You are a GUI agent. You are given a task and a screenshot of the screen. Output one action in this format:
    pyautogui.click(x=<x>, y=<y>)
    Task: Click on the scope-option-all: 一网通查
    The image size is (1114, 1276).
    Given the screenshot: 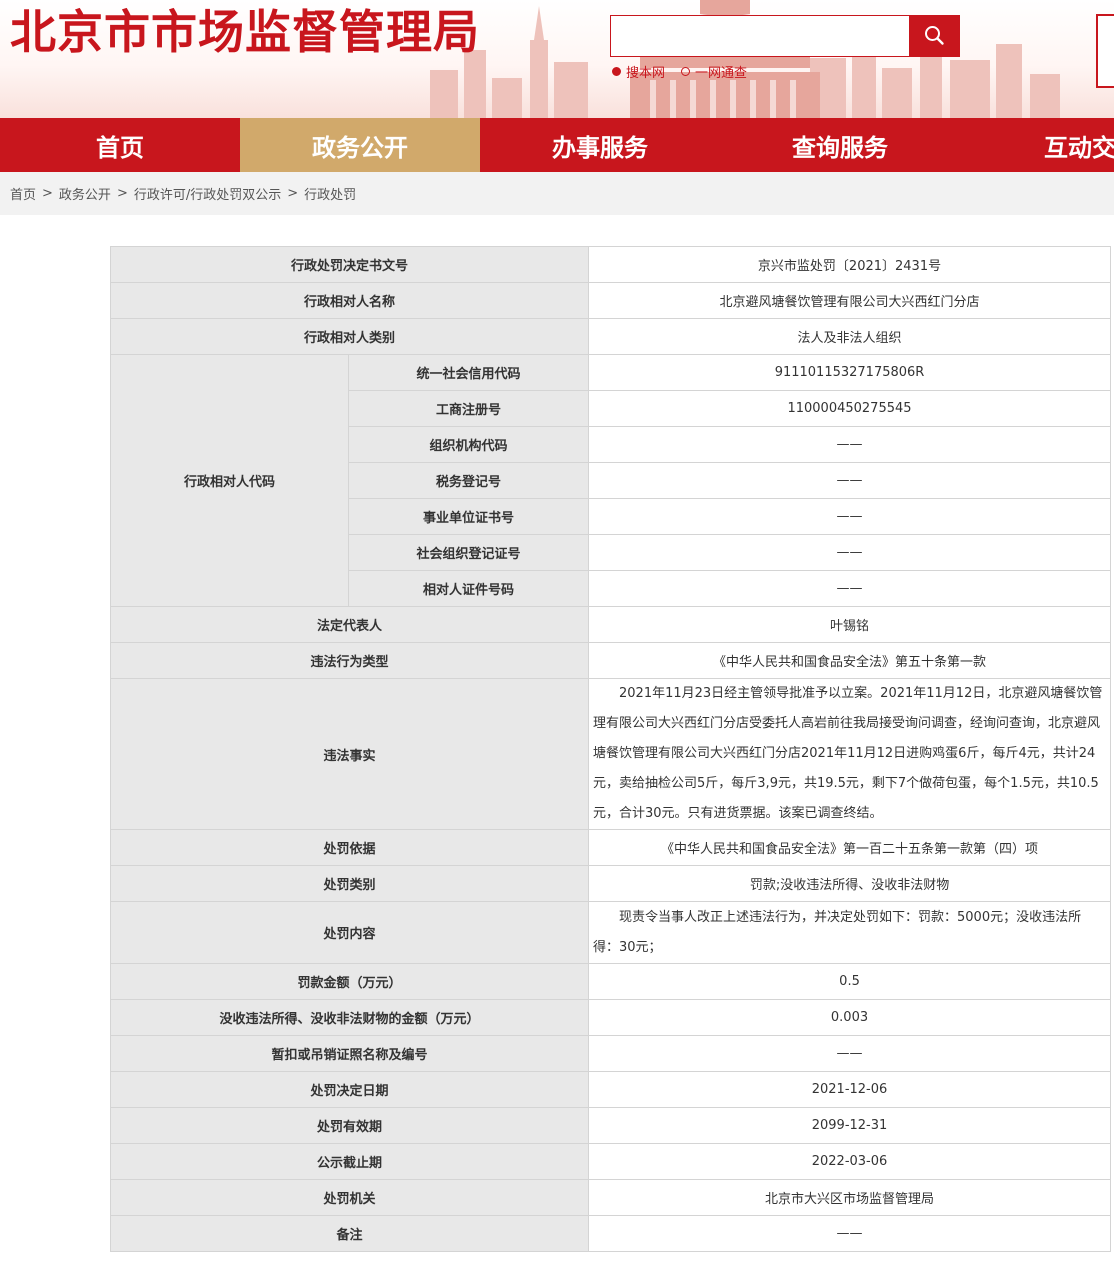 What is the action you would take?
    pyautogui.click(x=714, y=71)
    